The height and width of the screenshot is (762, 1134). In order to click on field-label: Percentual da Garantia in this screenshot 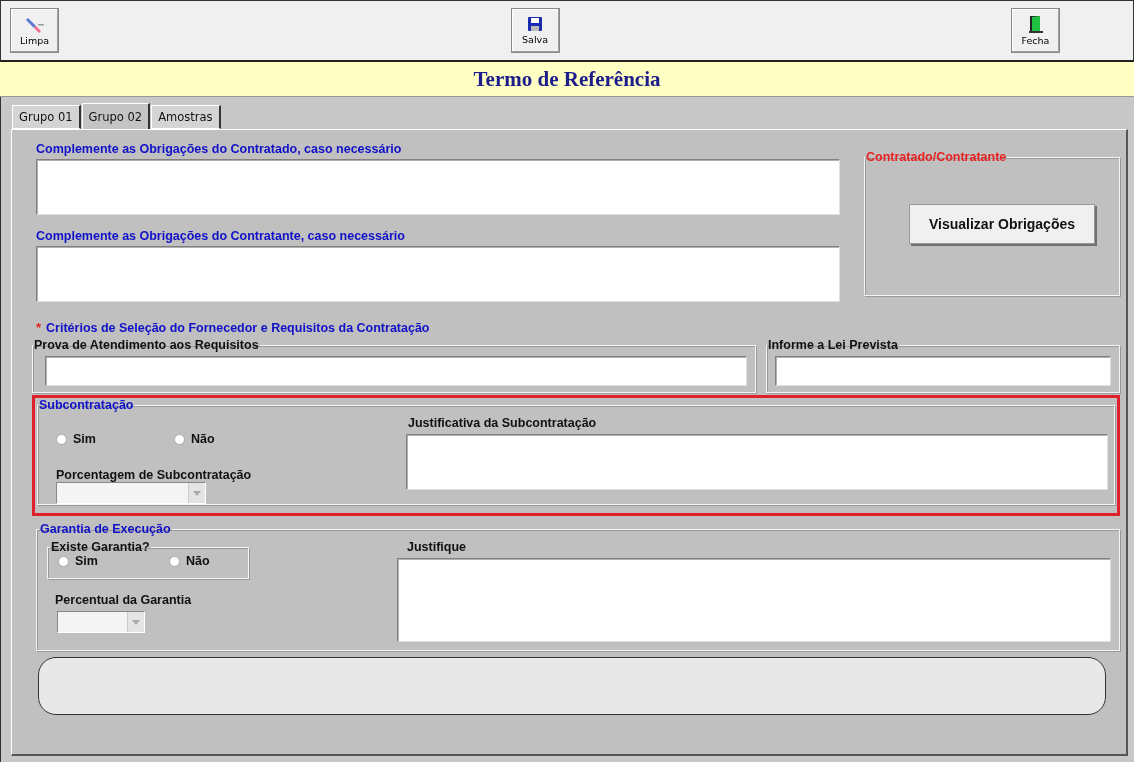, I will do `click(124, 600)`.